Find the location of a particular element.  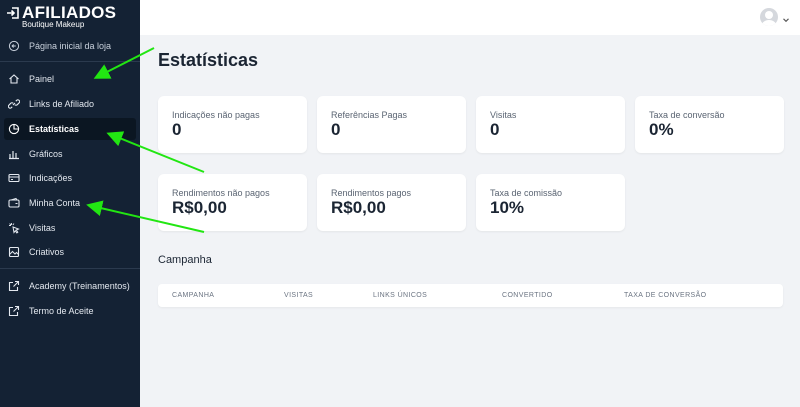

creative-icon is located at coordinates (14, 252).